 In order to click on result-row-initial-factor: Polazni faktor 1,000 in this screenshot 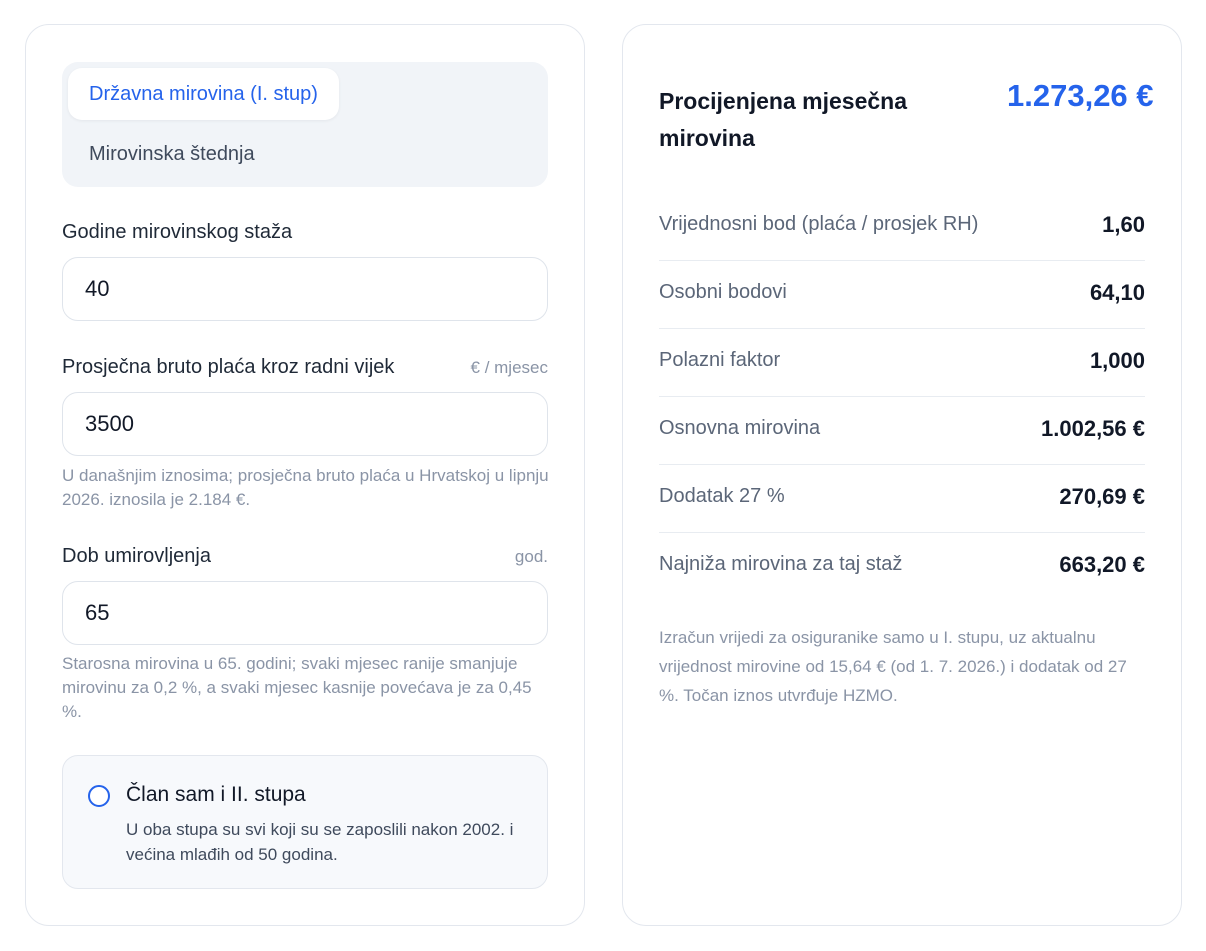, I will do `click(902, 363)`.